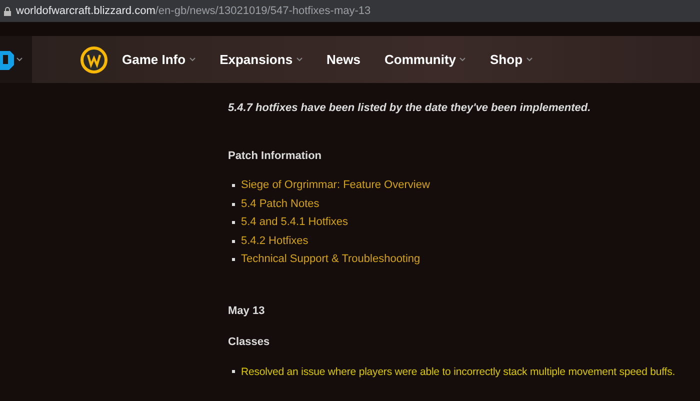  I want to click on nav-link: Game Info, so click(159, 59).